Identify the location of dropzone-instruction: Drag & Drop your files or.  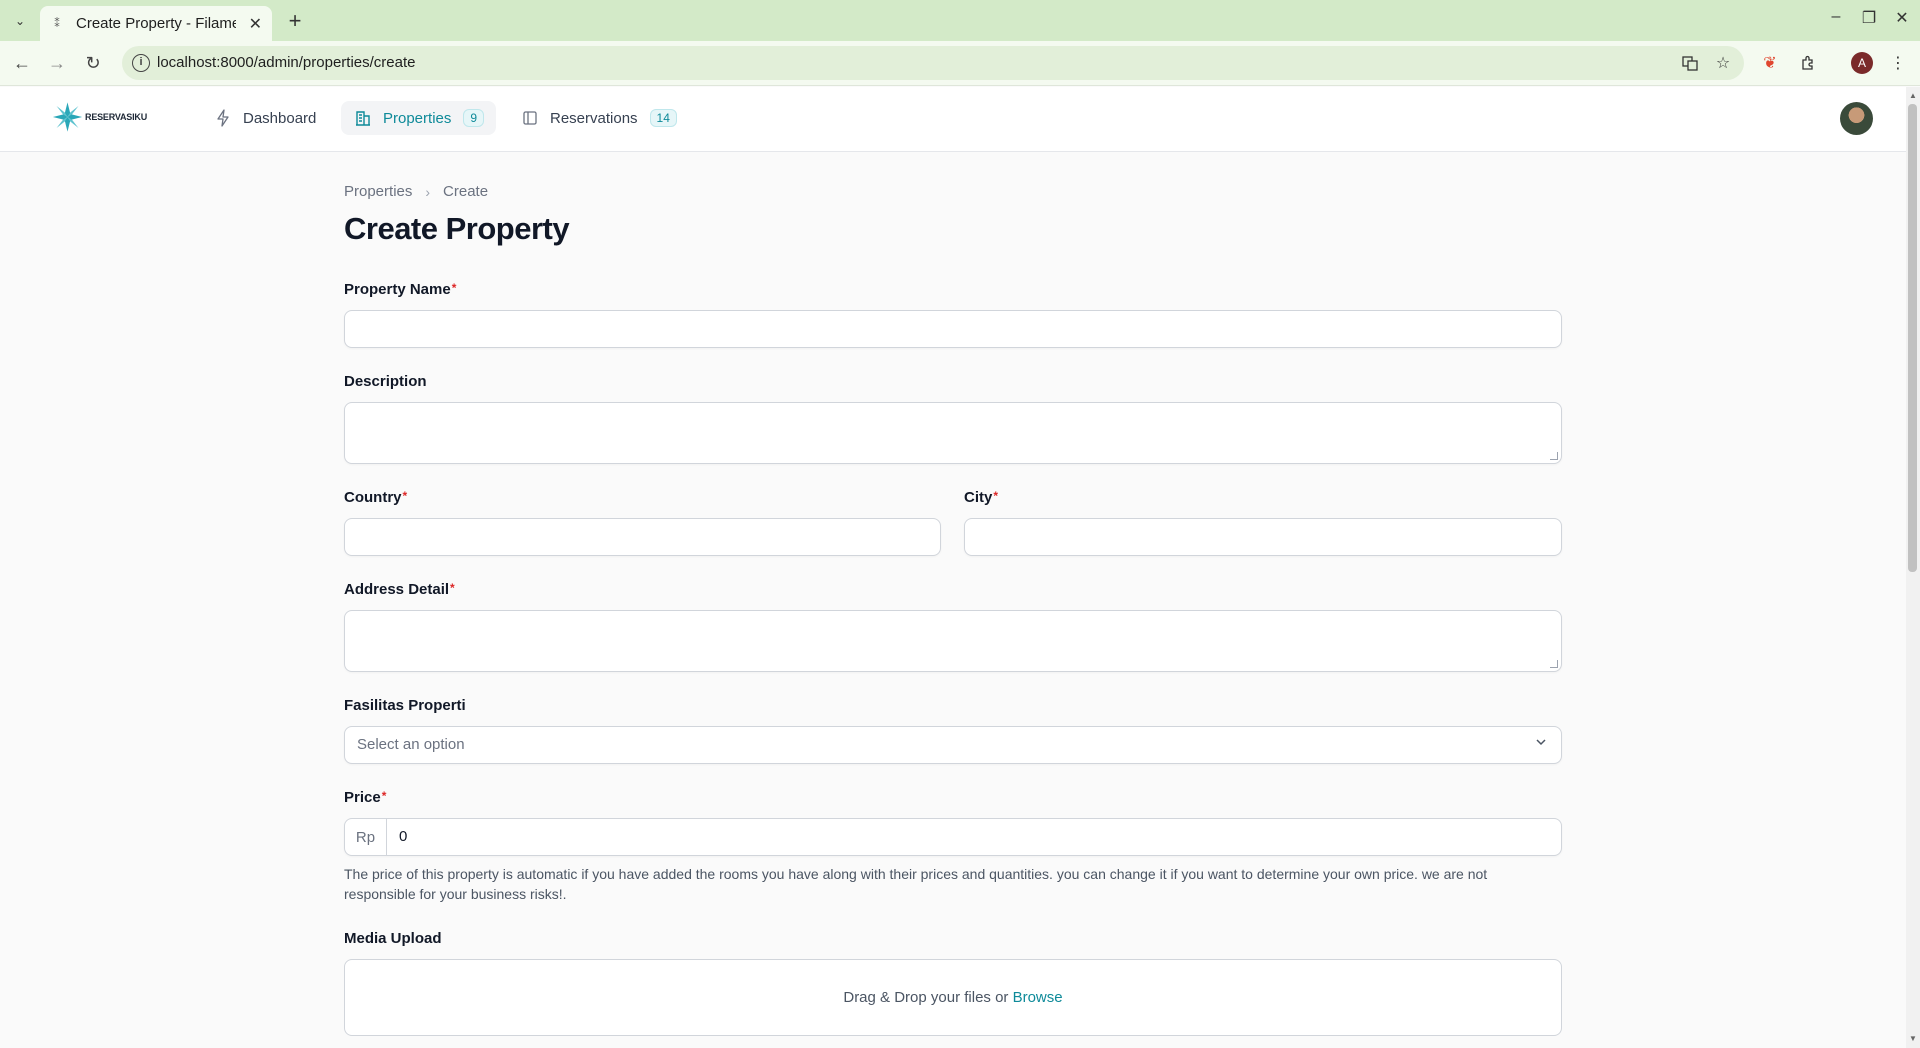
(926, 997).